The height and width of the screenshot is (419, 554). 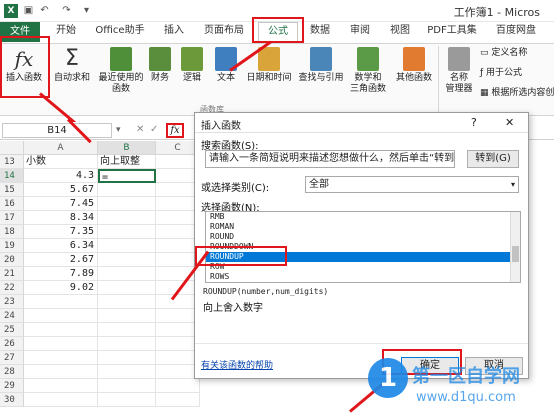 What do you see at coordinates (121, 69) in the screenshot?
I see `recent-functions-button: 最近使用的 函数` at bounding box center [121, 69].